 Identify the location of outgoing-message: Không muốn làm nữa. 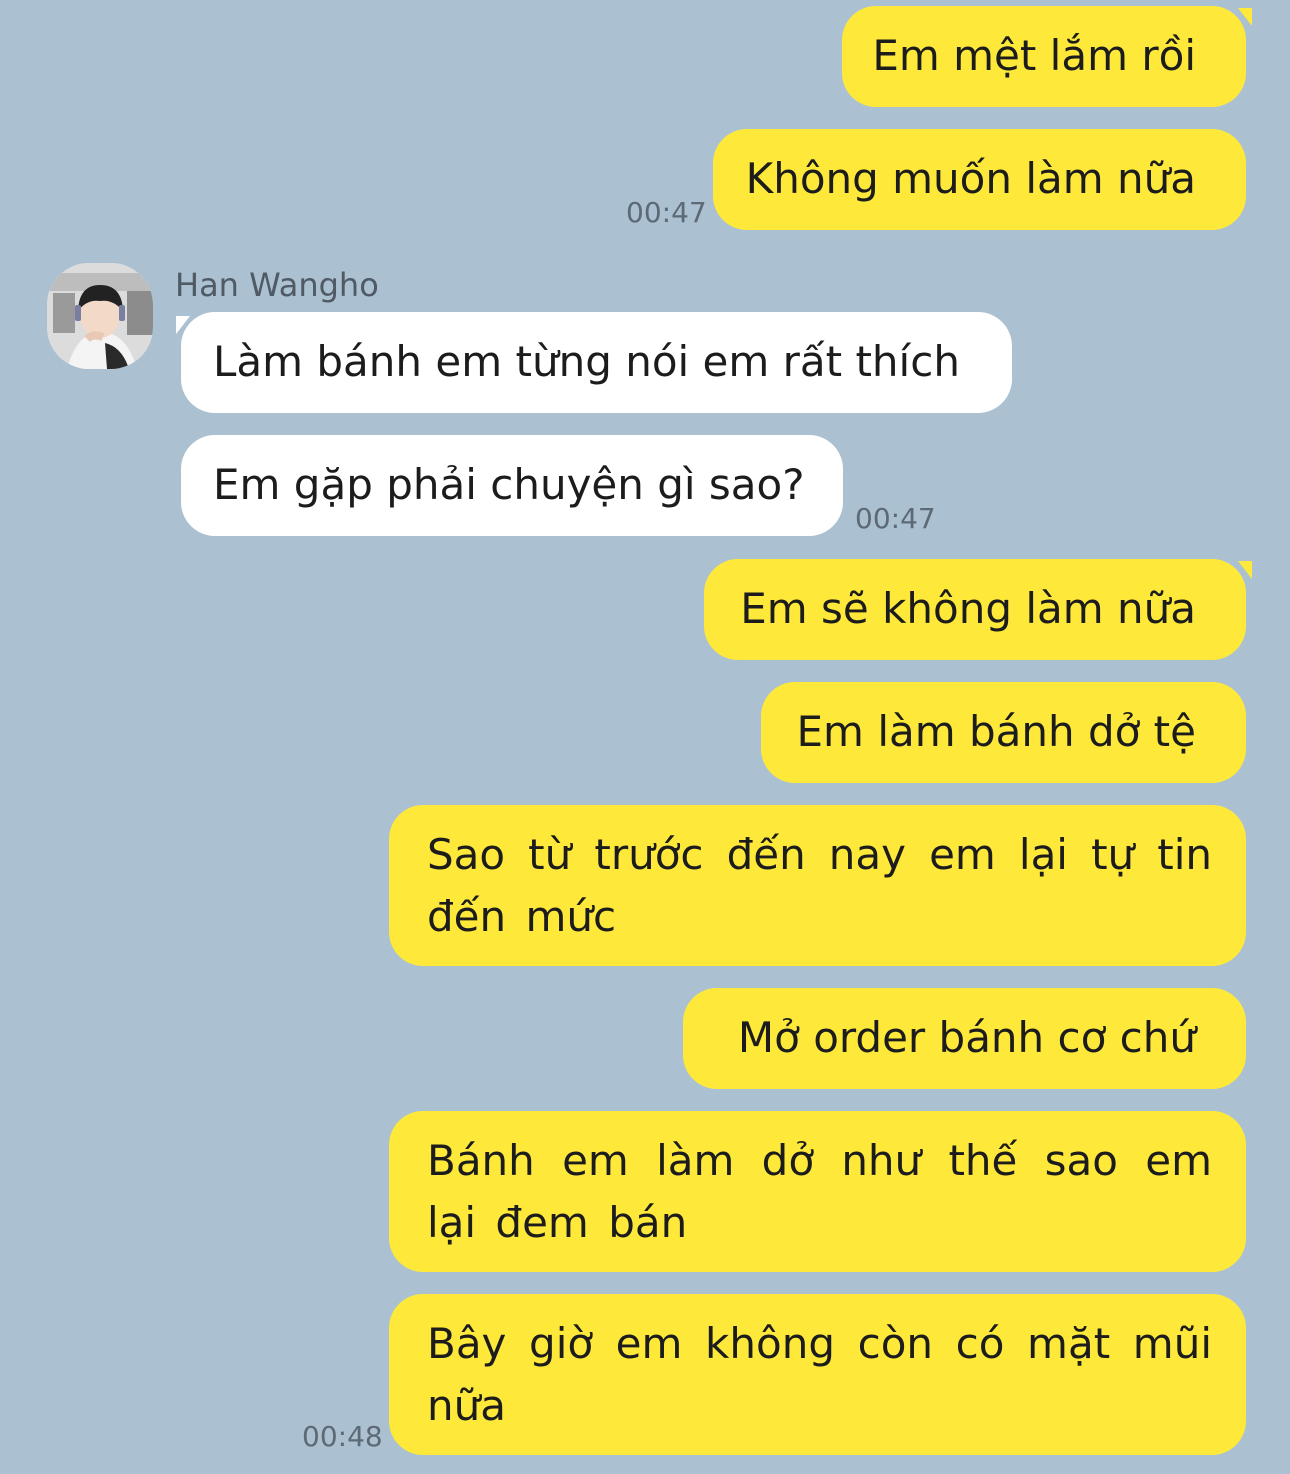
(979, 179).